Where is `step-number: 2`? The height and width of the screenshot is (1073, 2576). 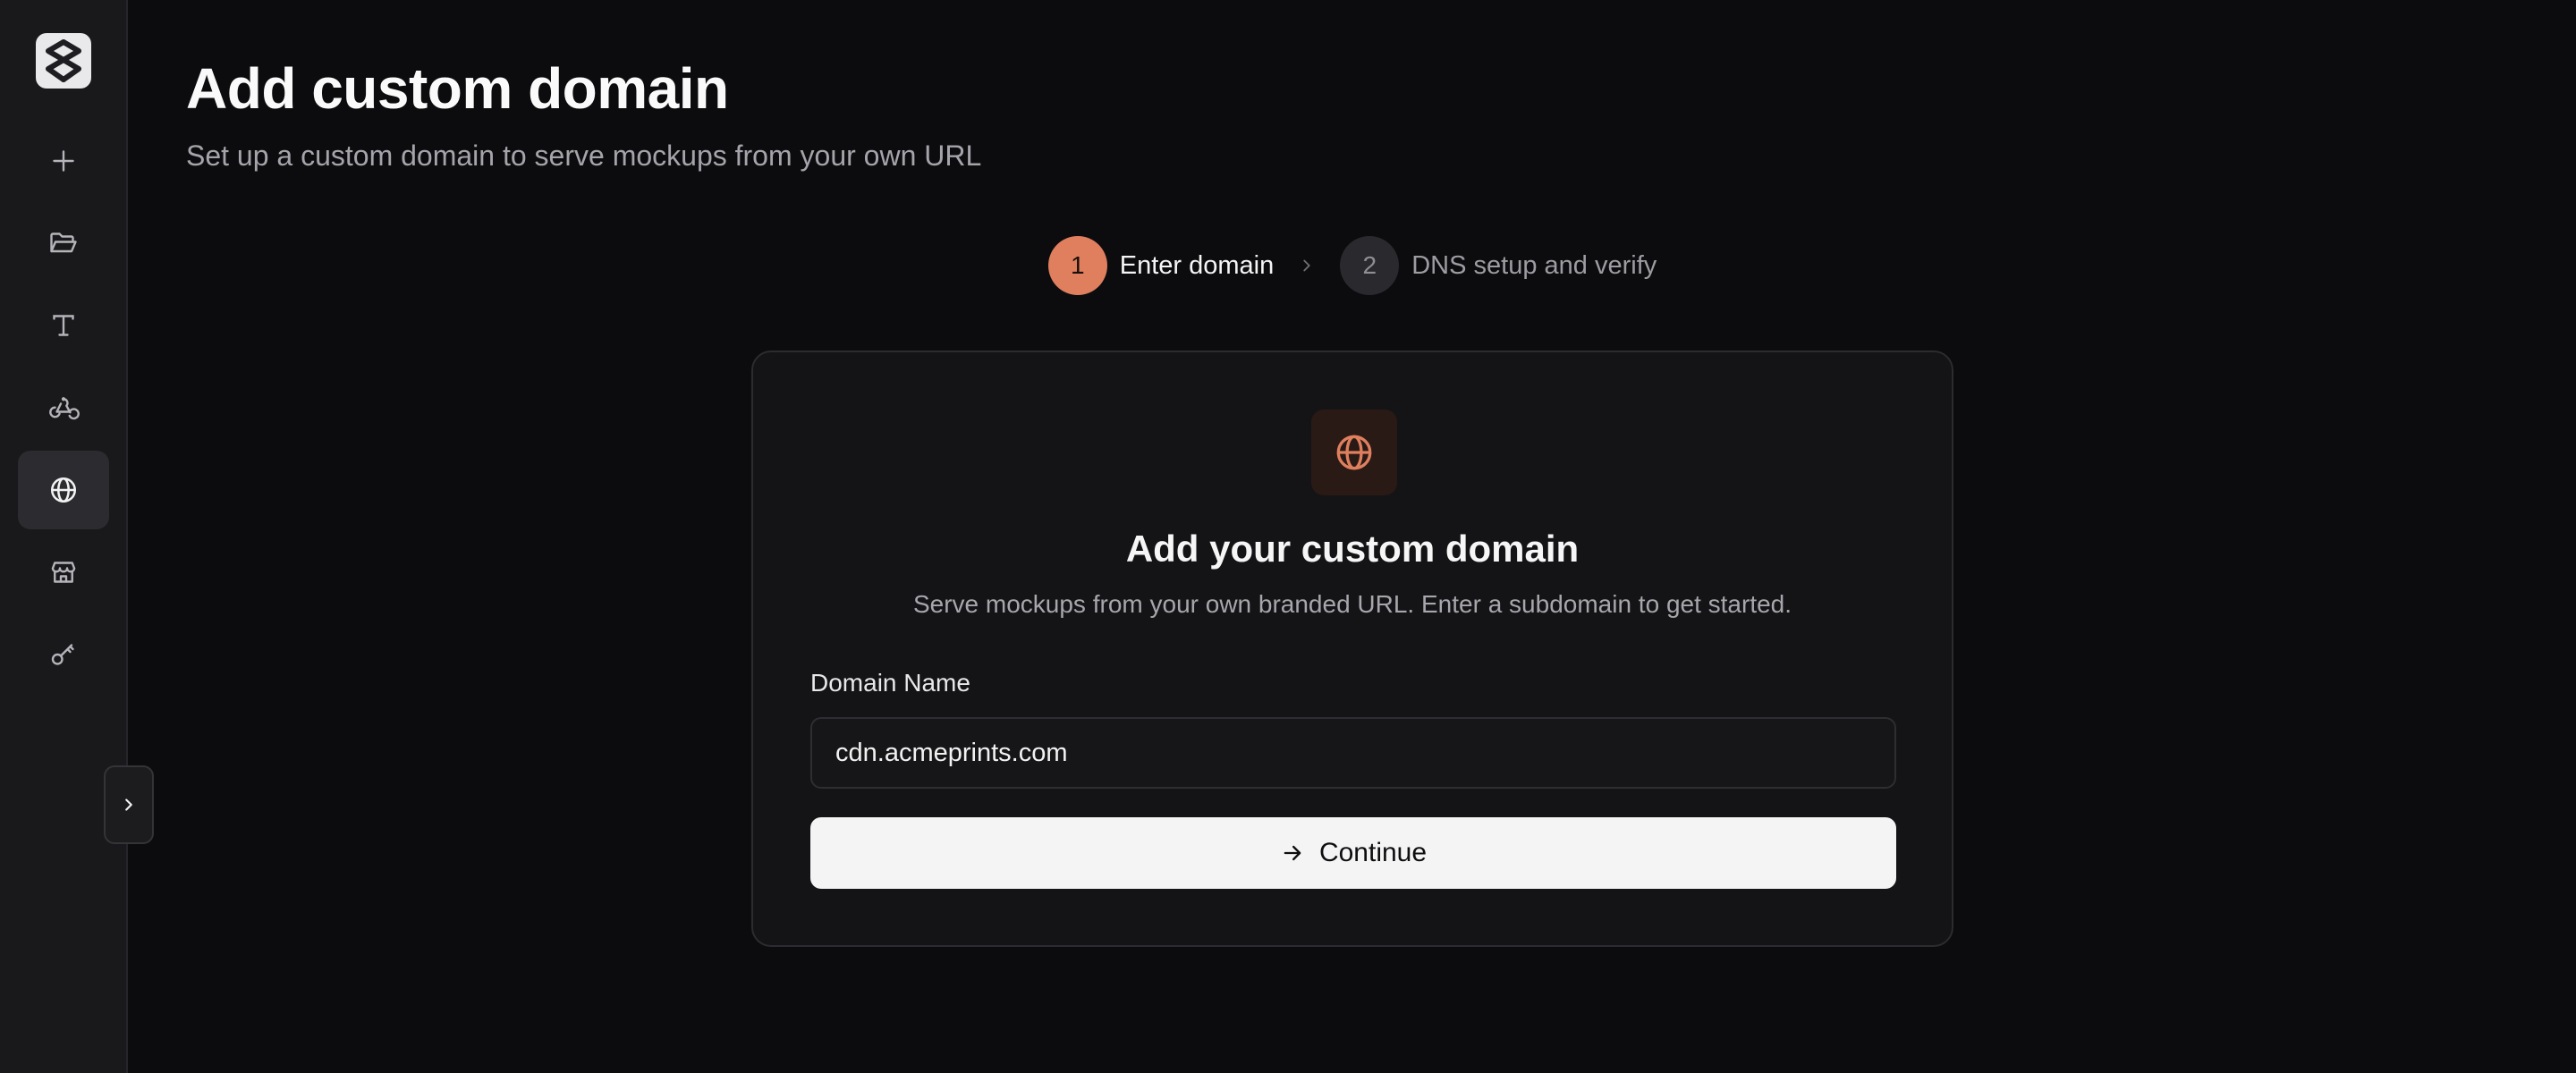 step-number: 2 is located at coordinates (1370, 265).